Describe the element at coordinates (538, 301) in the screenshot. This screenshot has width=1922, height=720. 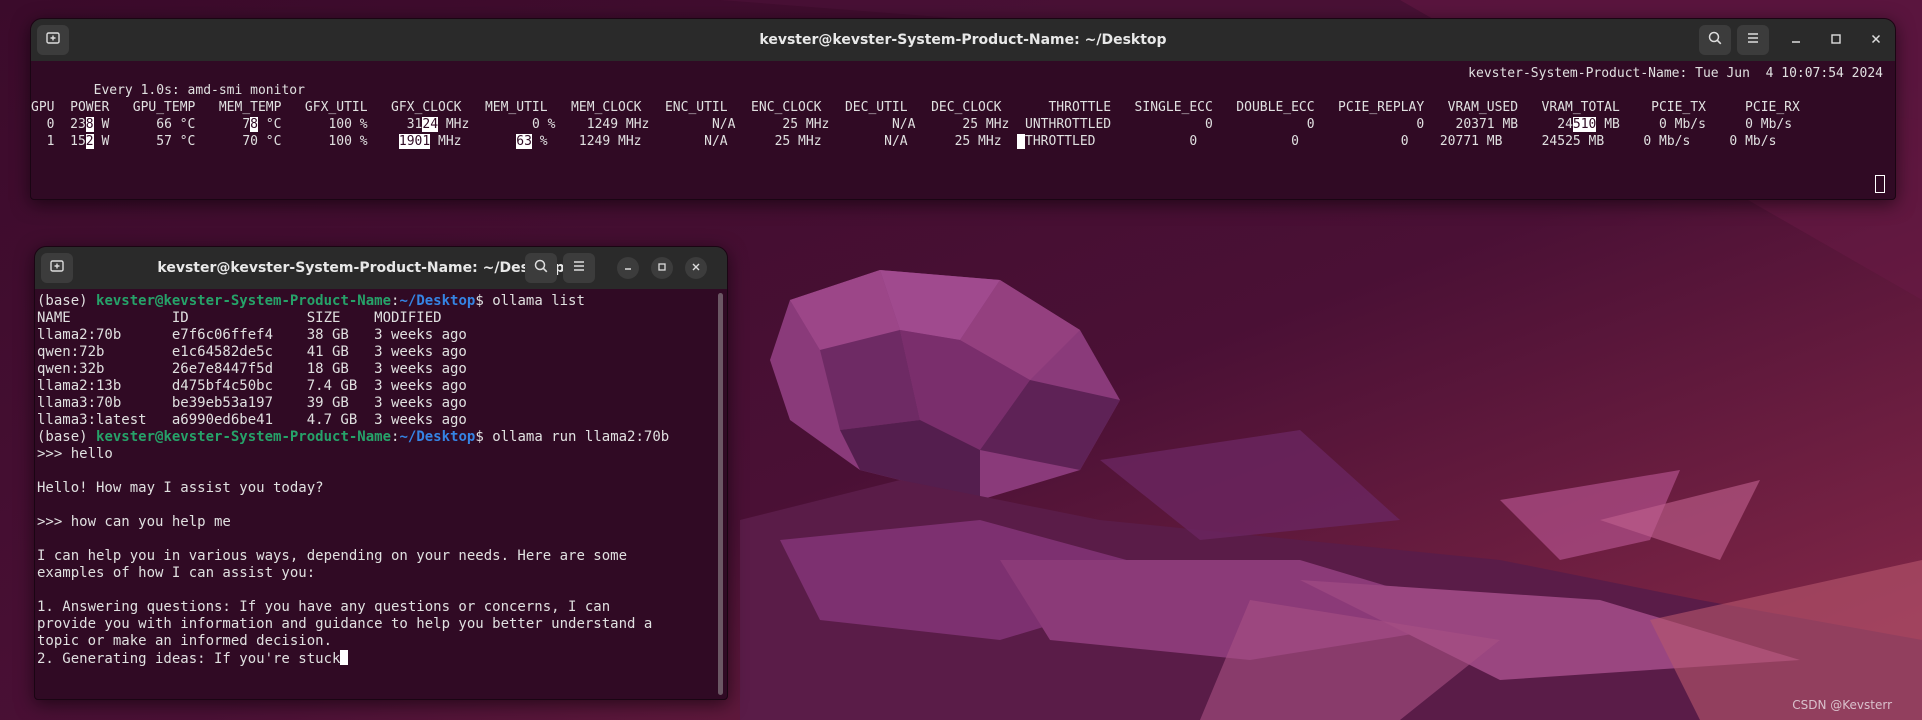
I see `command-text: ollama list` at that location.